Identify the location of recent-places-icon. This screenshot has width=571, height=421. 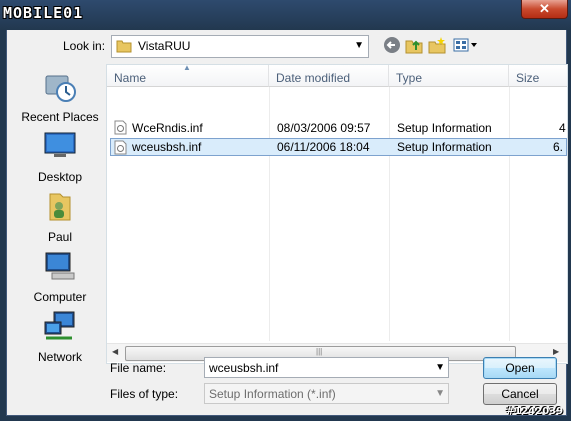
(60, 88).